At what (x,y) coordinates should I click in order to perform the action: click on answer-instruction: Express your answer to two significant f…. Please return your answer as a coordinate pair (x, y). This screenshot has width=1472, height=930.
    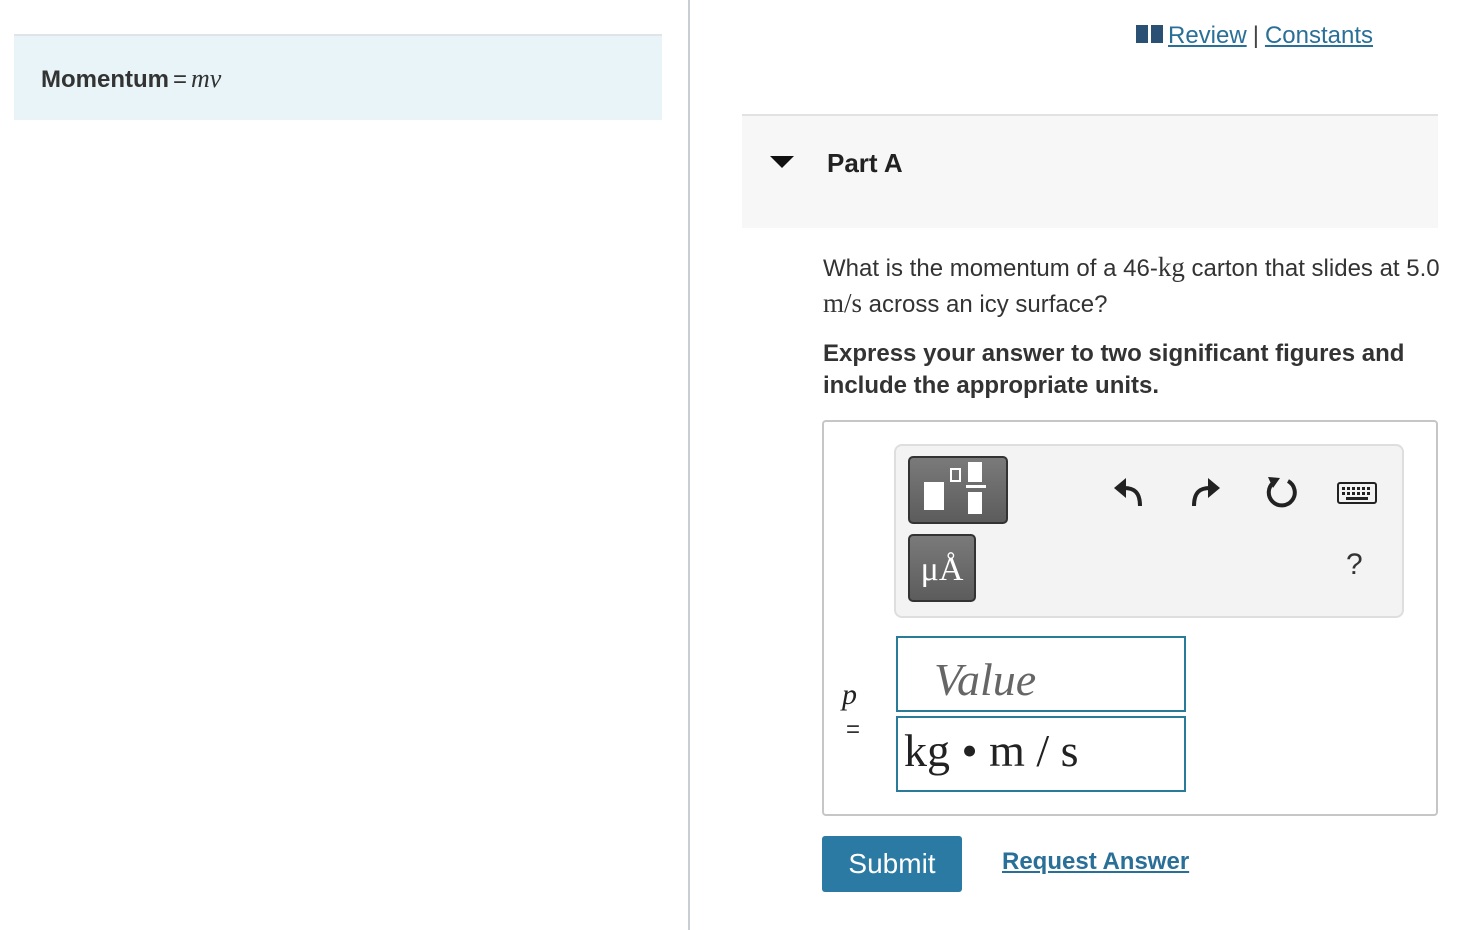
    Looking at the image, I should click on (1114, 369).